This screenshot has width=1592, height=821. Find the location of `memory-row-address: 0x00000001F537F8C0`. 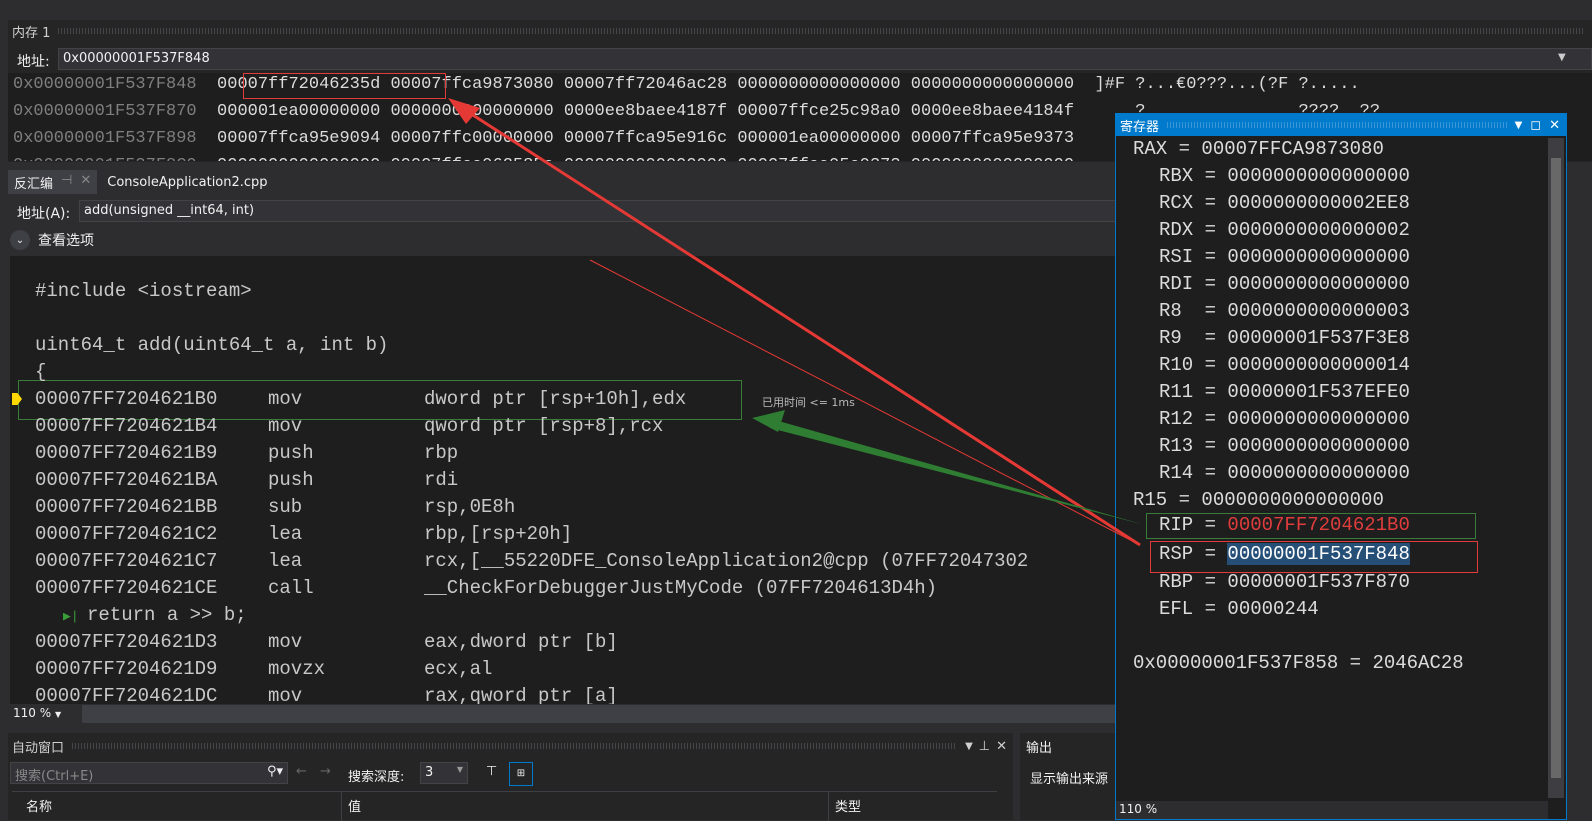

memory-row-address: 0x00000001F537F8C0 is located at coordinates (105, 158).